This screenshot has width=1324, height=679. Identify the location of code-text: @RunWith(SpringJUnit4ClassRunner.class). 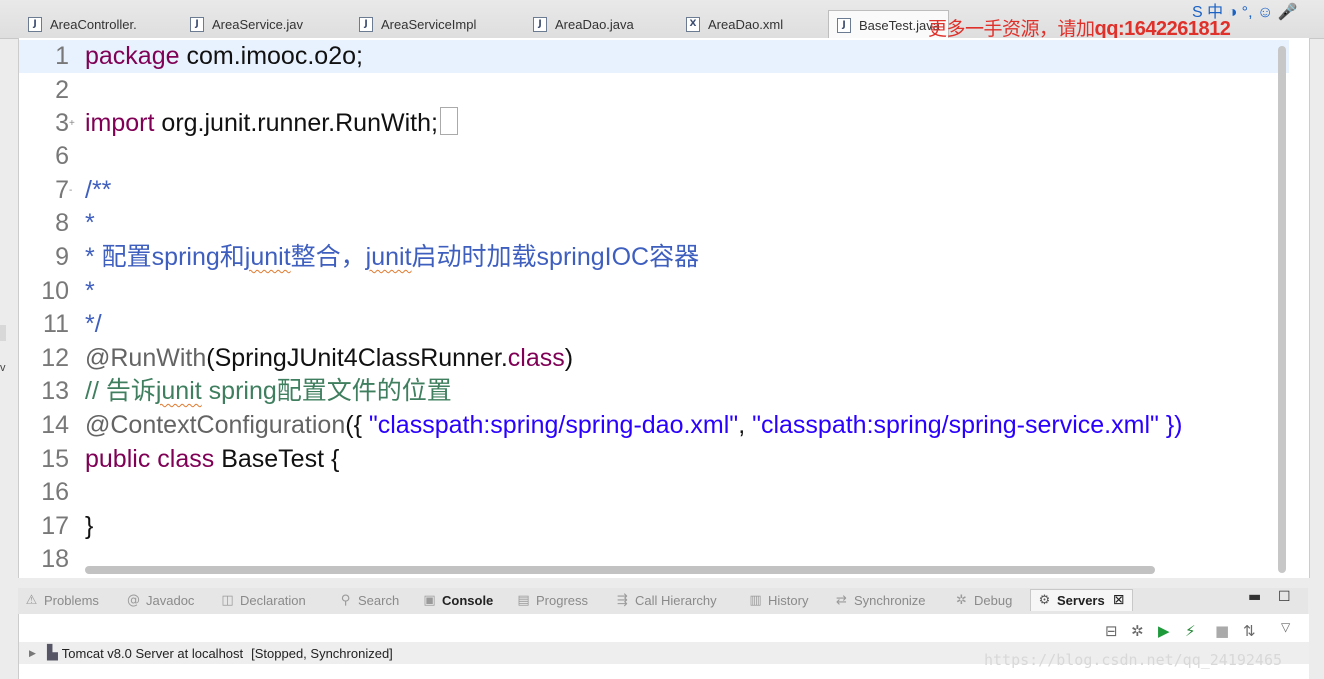
(329, 358).